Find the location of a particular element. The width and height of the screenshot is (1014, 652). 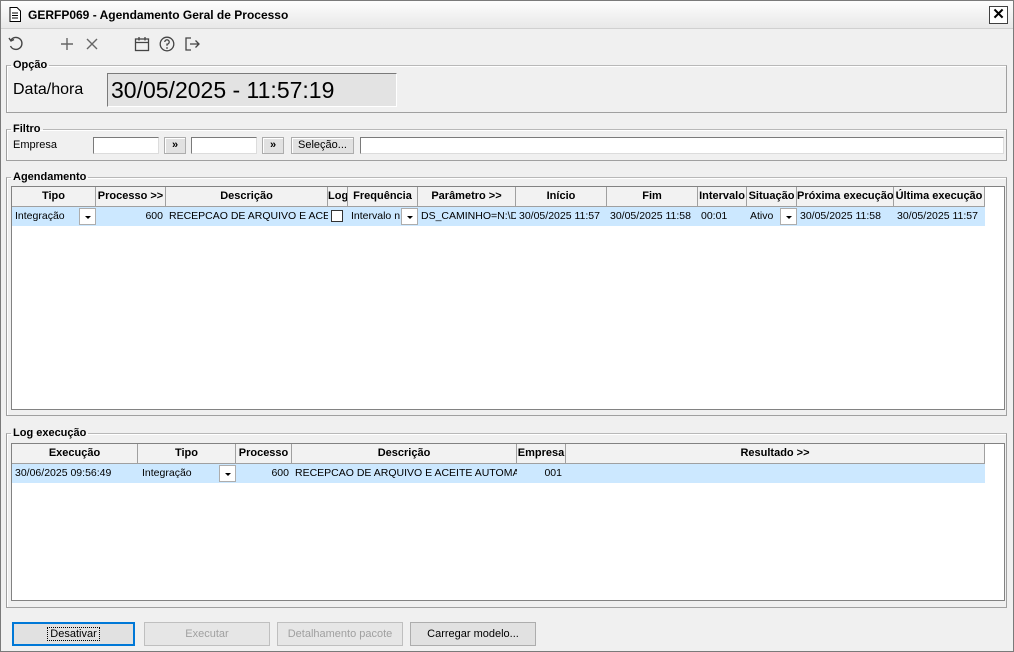

col-log-descricao: Descrição is located at coordinates (404, 454).